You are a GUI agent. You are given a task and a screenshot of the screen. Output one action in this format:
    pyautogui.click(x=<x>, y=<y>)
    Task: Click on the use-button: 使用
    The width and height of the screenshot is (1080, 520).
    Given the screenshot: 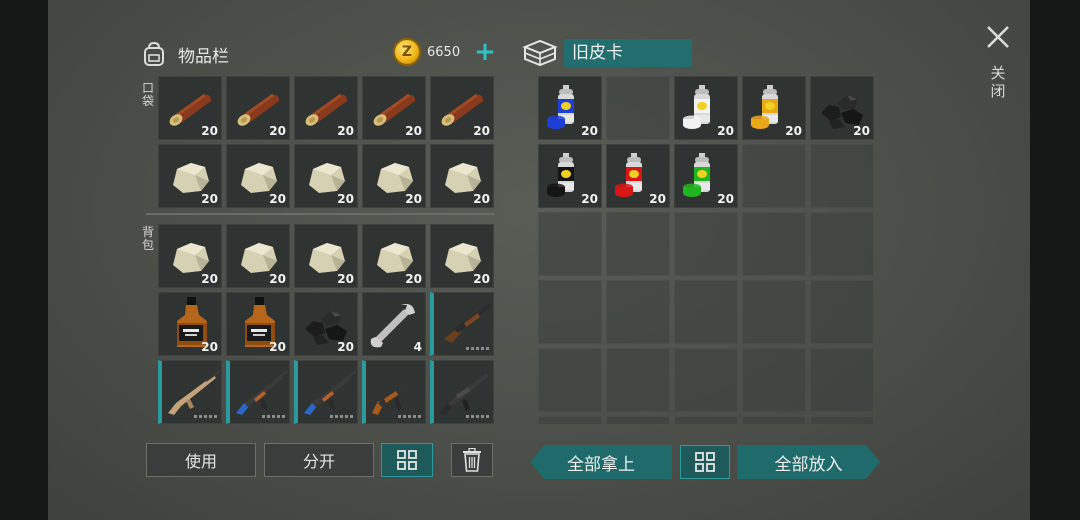 What is the action you would take?
    pyautogui.click(x=201, y=460)
    